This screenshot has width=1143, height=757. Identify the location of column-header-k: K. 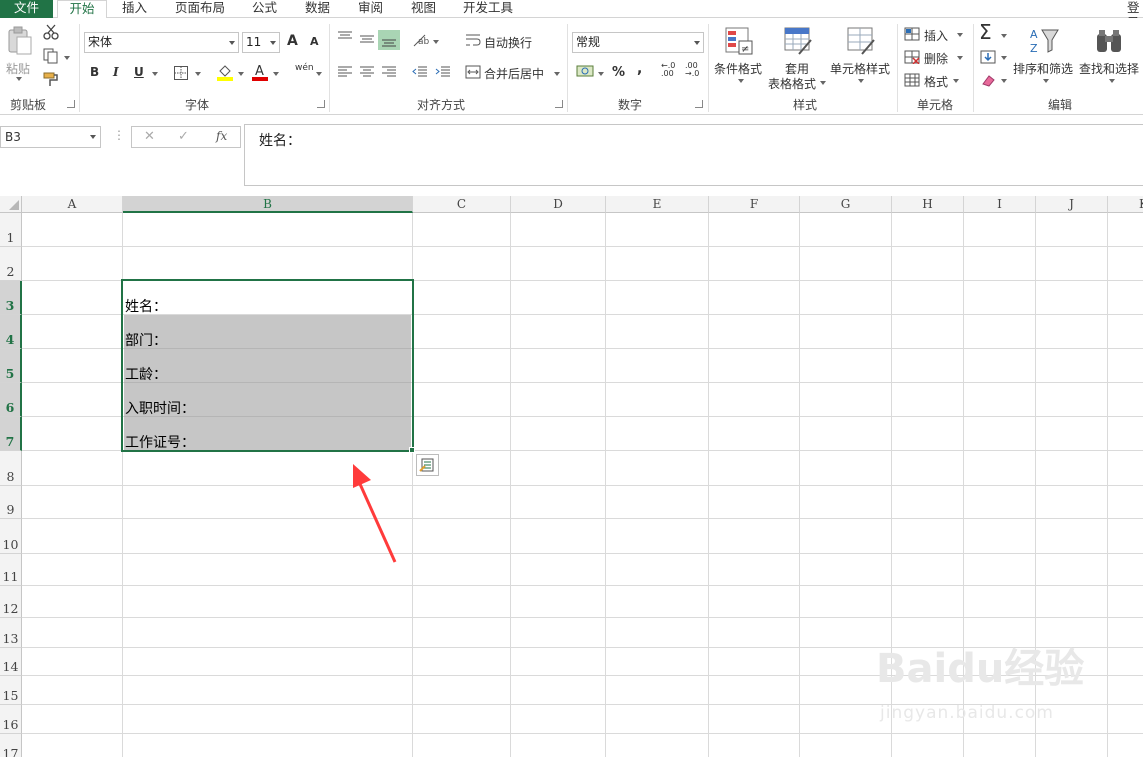
(1125, 204).